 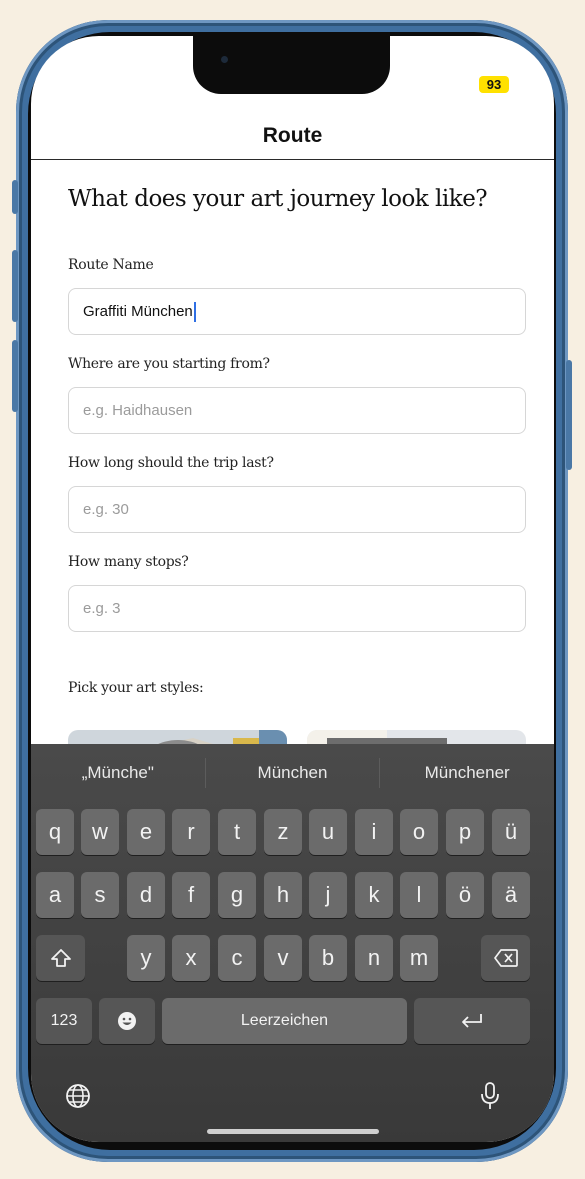 I want to click on suggestion-1: „Münche", so click(x=118, y=773).